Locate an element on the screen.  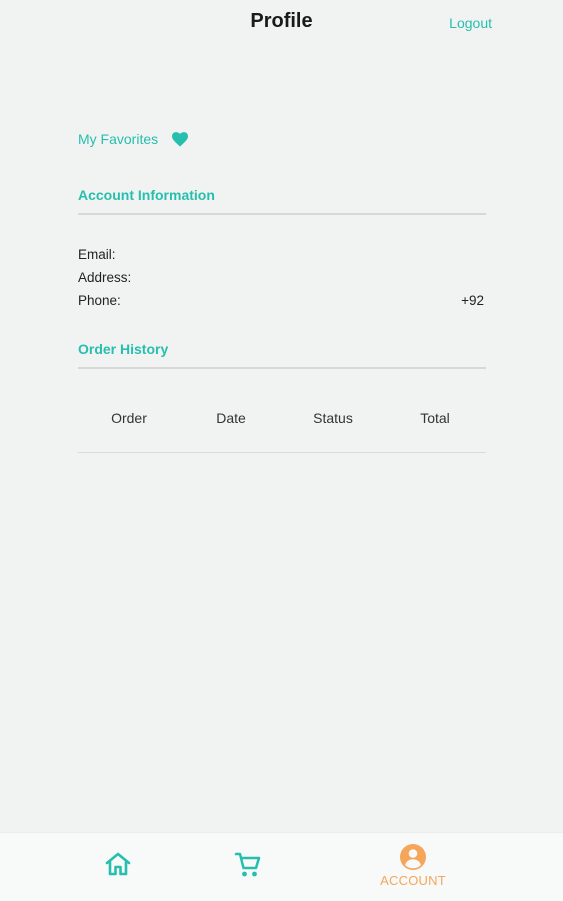
address-row: Address: is located at coordinates (281, 277).